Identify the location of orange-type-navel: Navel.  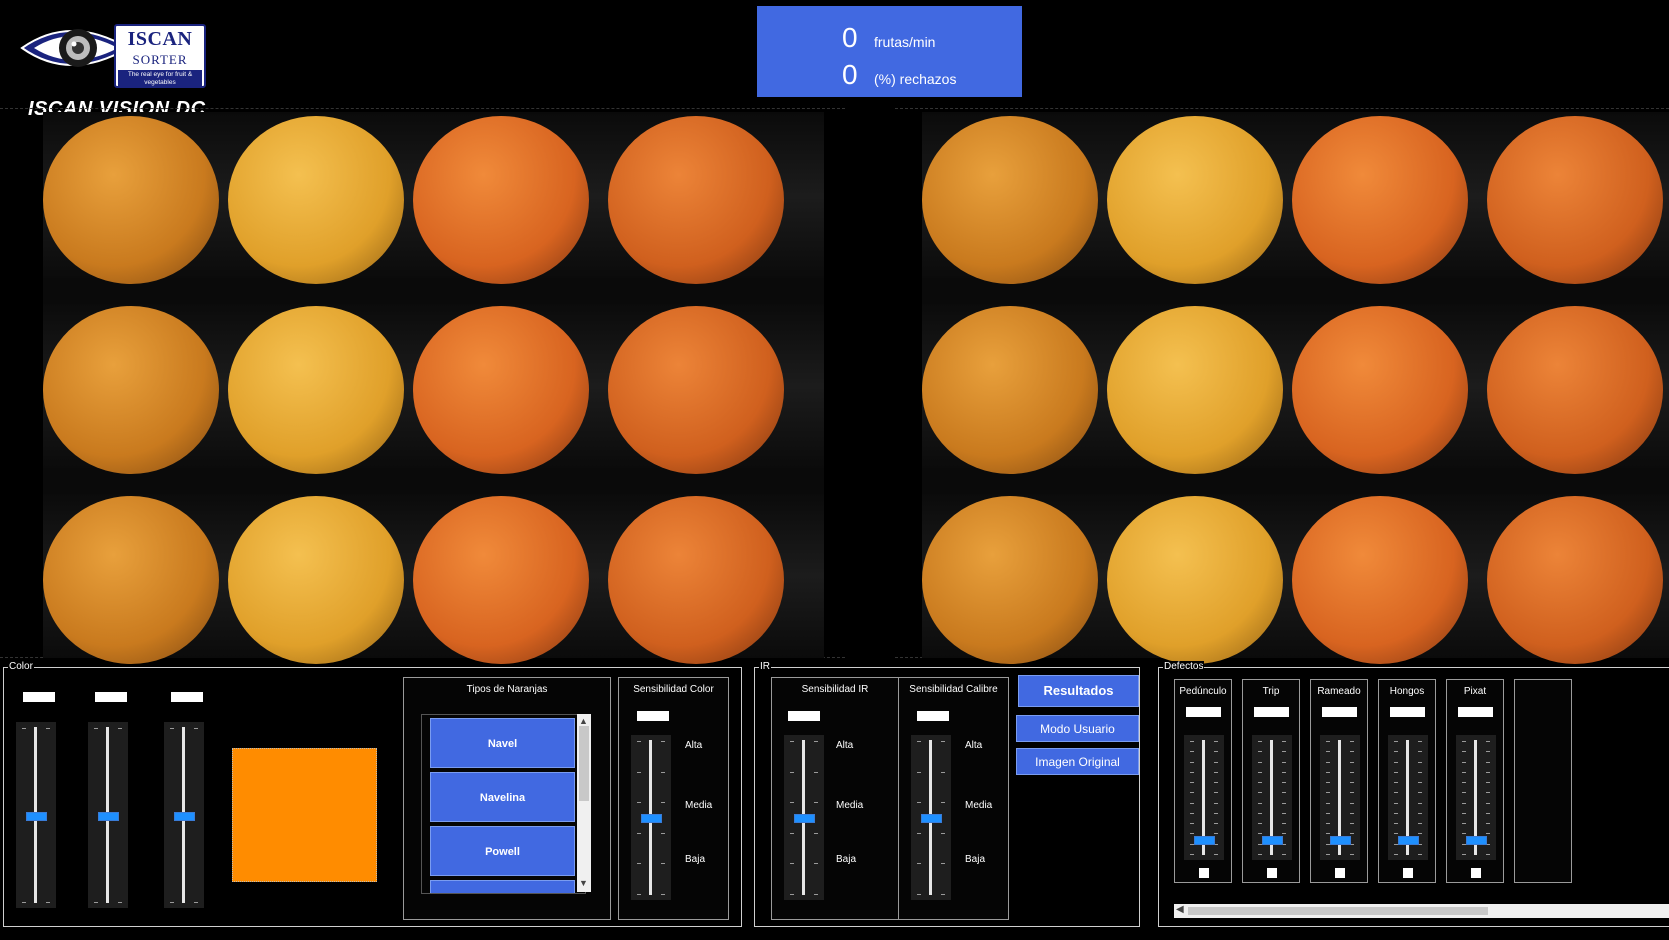
(502, 743).